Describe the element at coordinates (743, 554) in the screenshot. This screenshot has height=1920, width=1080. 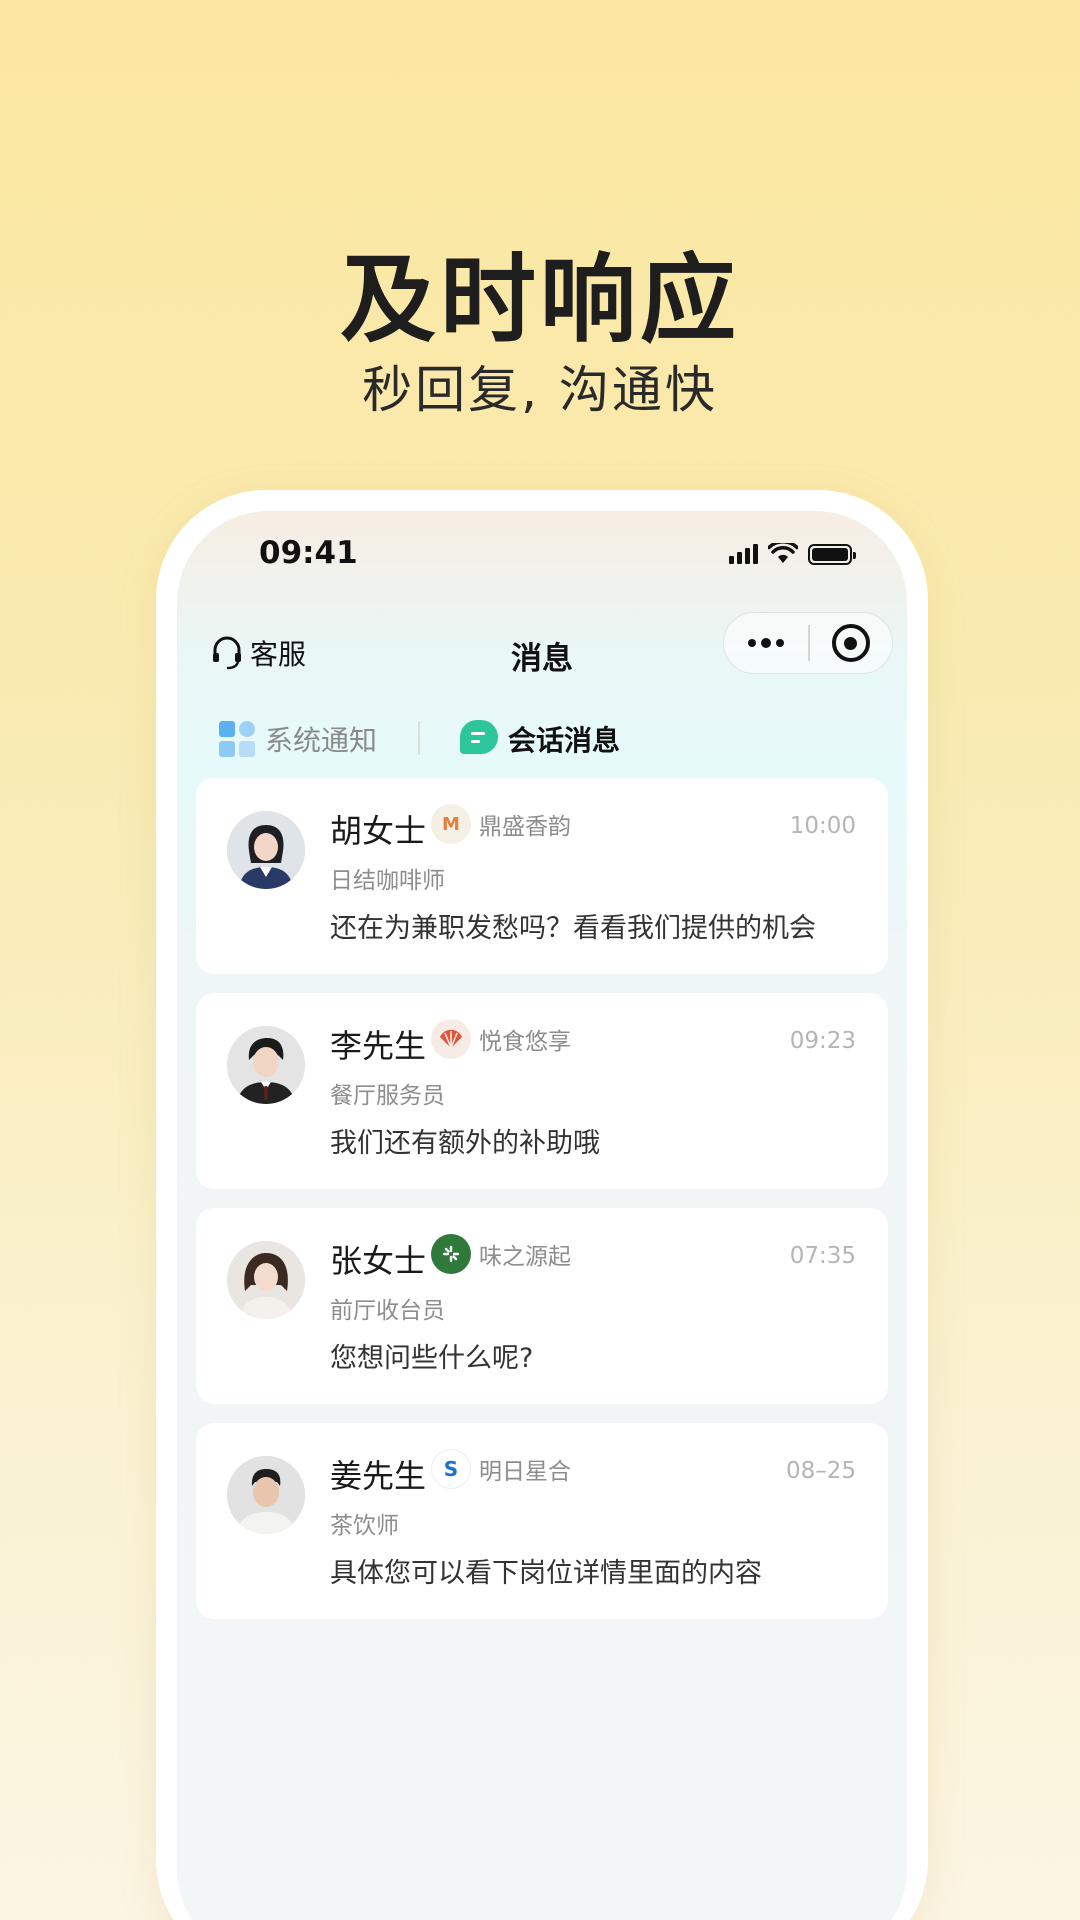
I see `signal-icon` at that location.